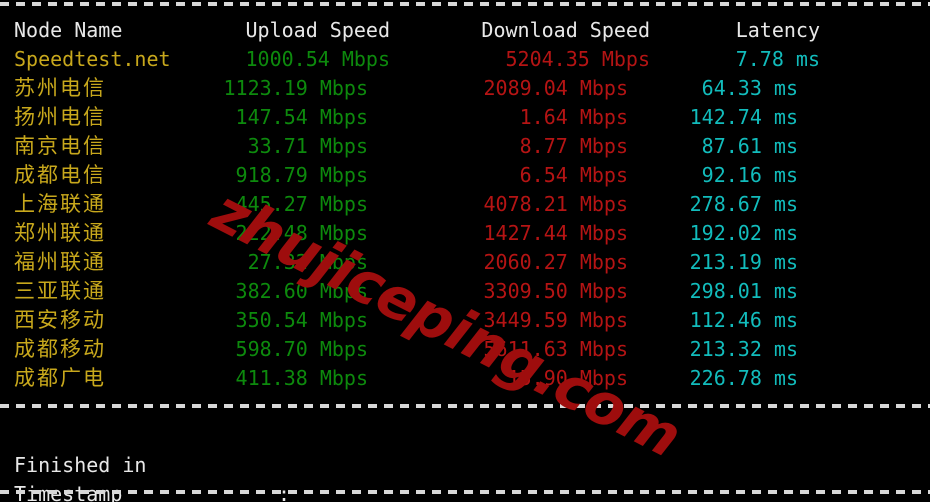 The height and width of the screenshot is (502, 930). What do you see at coordinates (296, 88) in the screenshot?
I see `cell-upload-speed: 1123.19 Mbps` at bounding box center [296, 88].